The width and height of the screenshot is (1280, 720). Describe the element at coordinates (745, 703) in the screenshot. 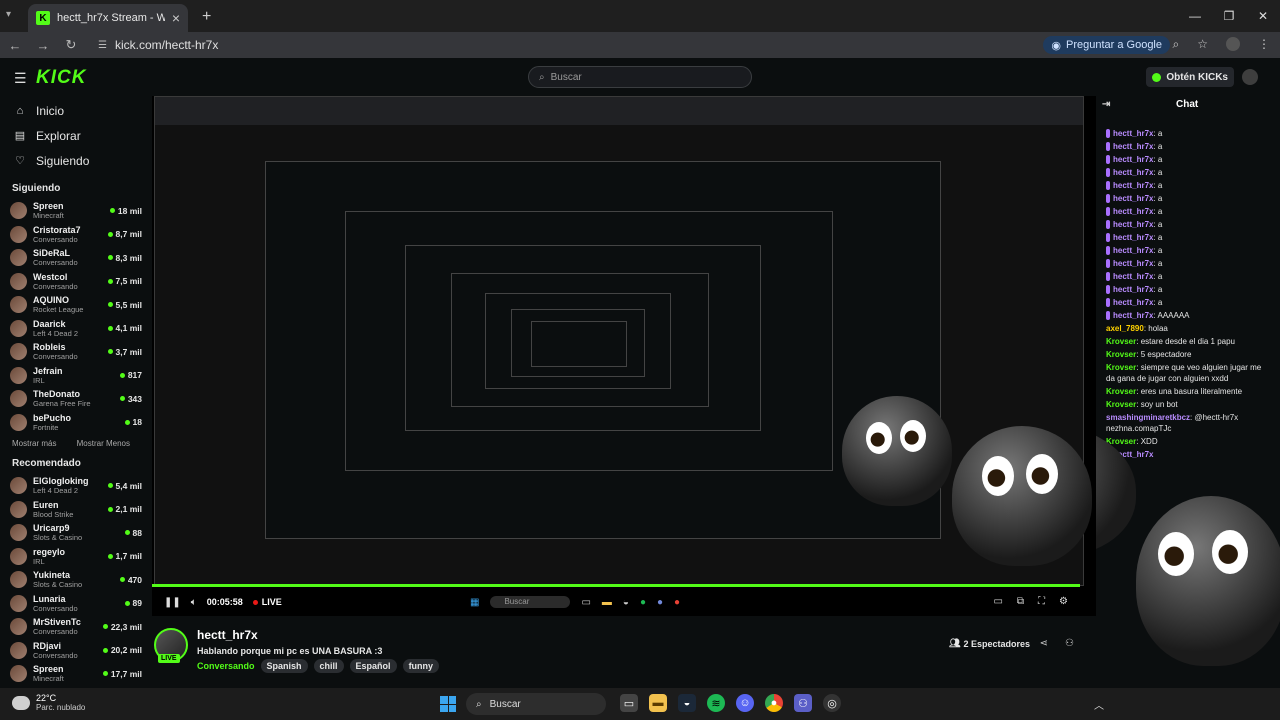

I see `discord-icon: ☺` at that location.